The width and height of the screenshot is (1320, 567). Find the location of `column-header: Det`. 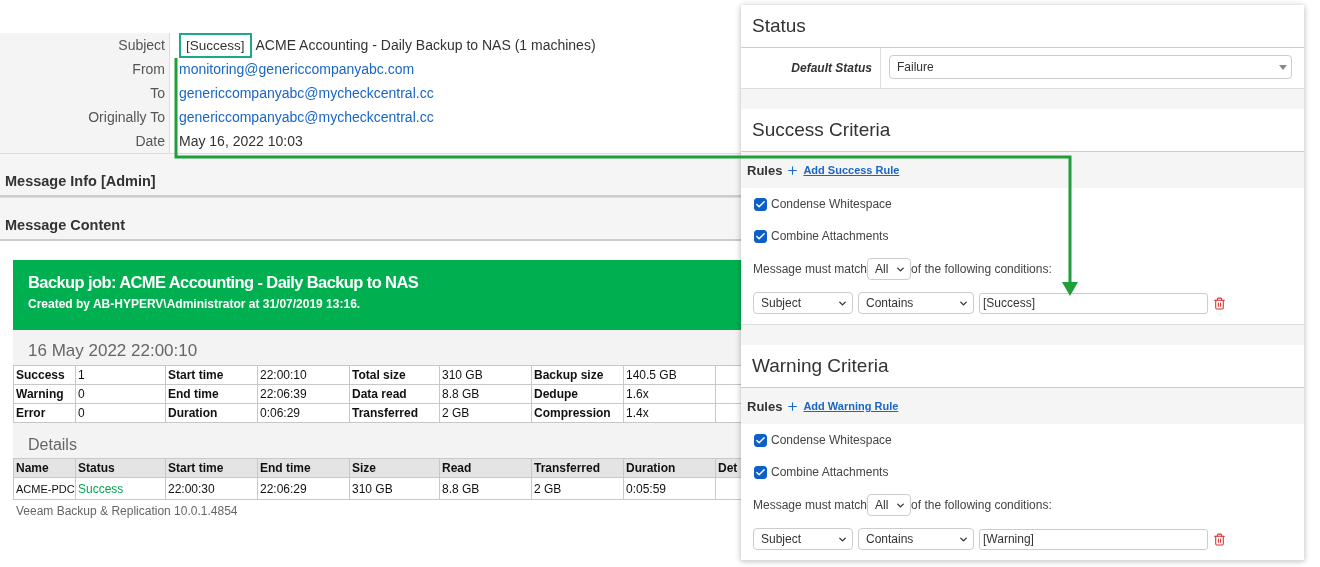

column-header: Det is located at coordinates (728, 468).